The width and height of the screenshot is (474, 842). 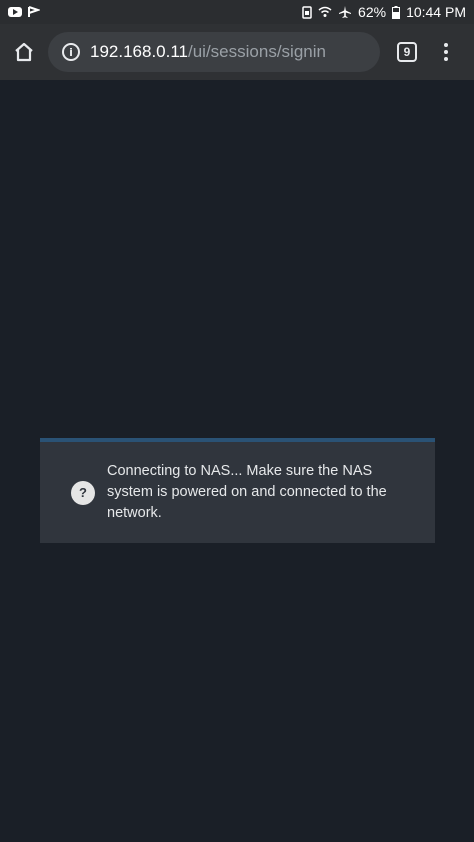 I want to click on clock: 10:44 PM, so click(x=436, y=12).